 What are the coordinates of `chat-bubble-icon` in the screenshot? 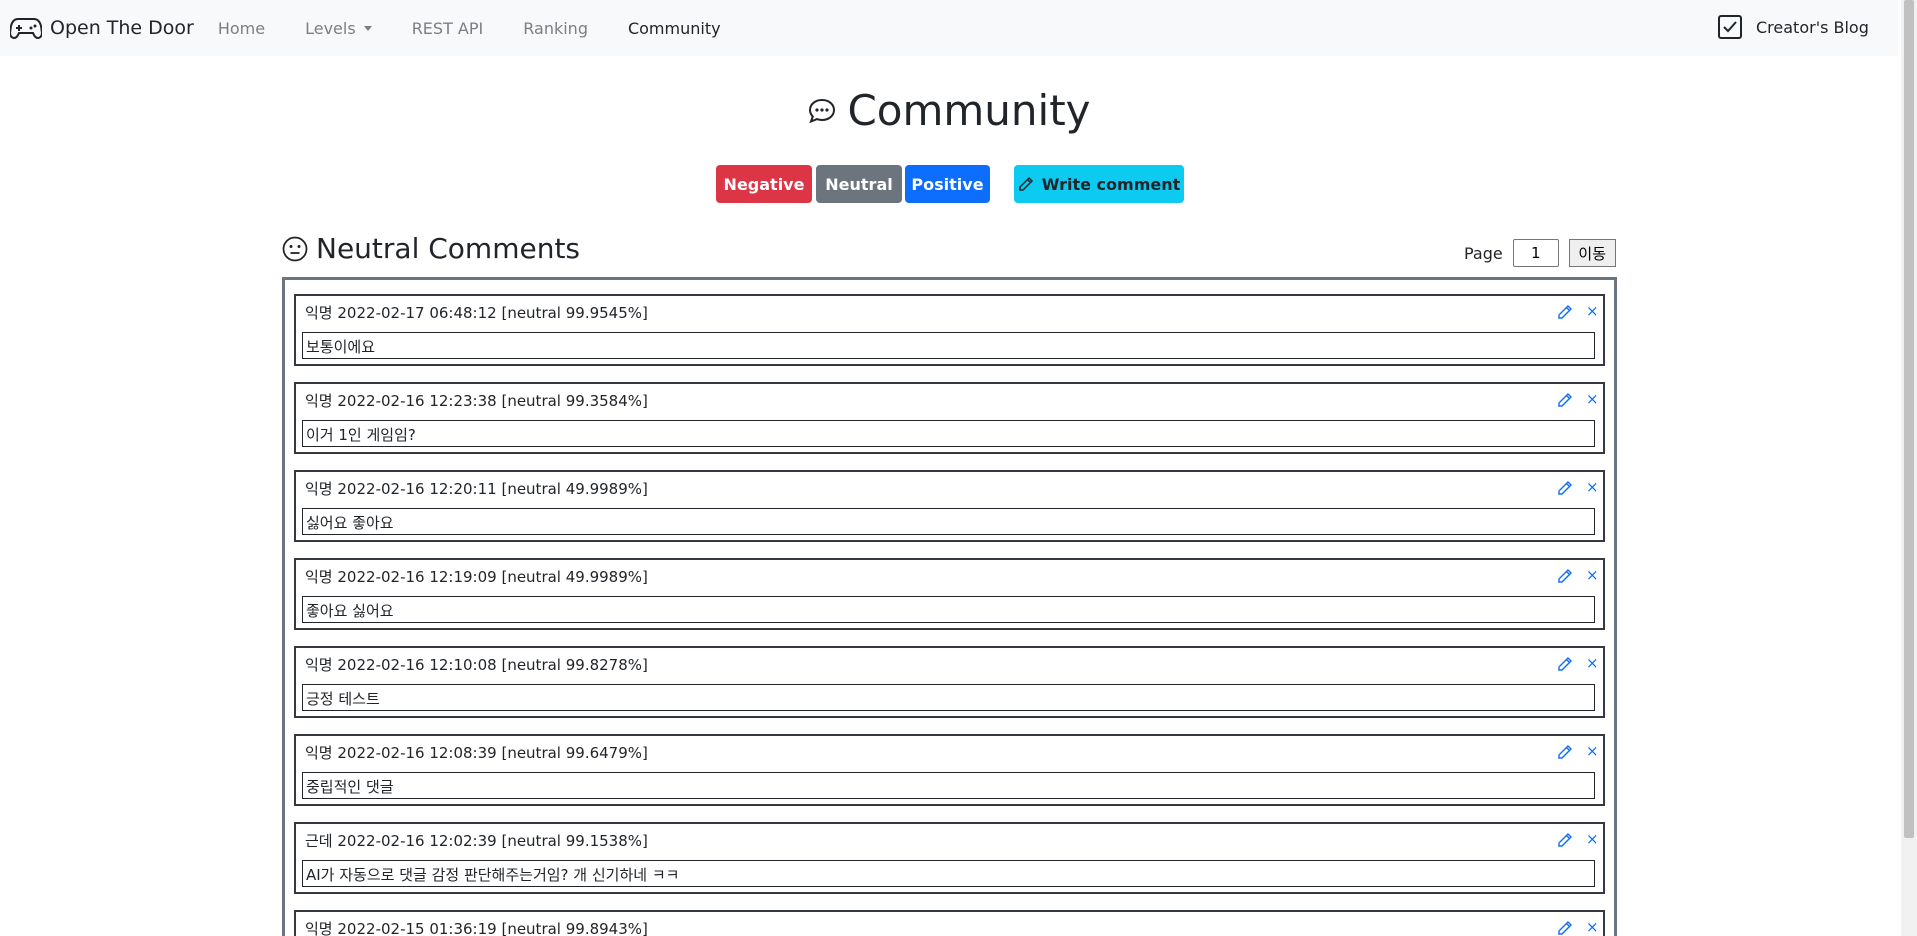 It's located at (822, 110).